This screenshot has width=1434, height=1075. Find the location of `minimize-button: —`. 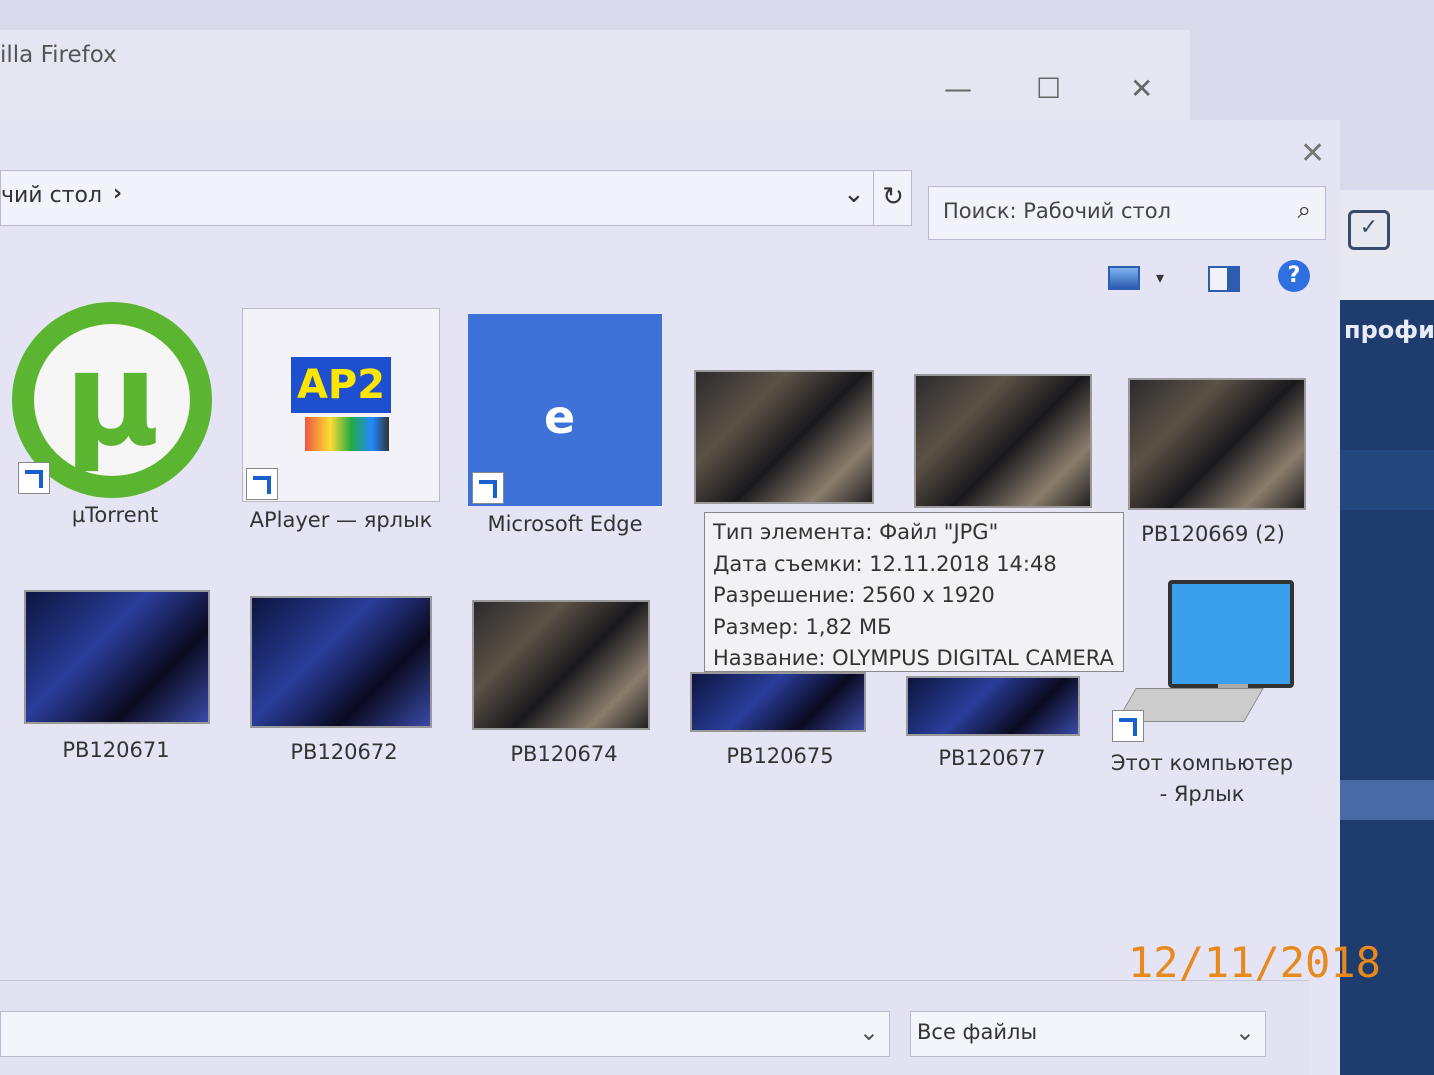

minimize-button: — is located at coordinates (958, 88).